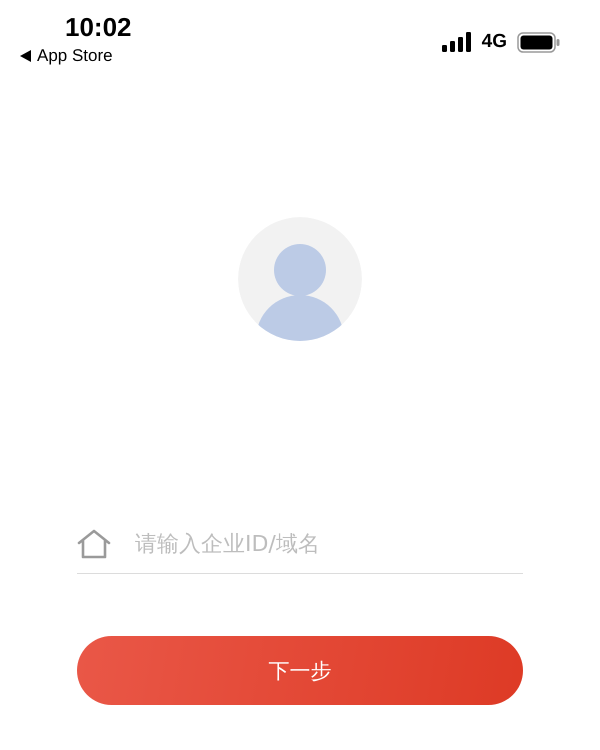  I want to click on next-step-button: 下一步, so click(300, 670).